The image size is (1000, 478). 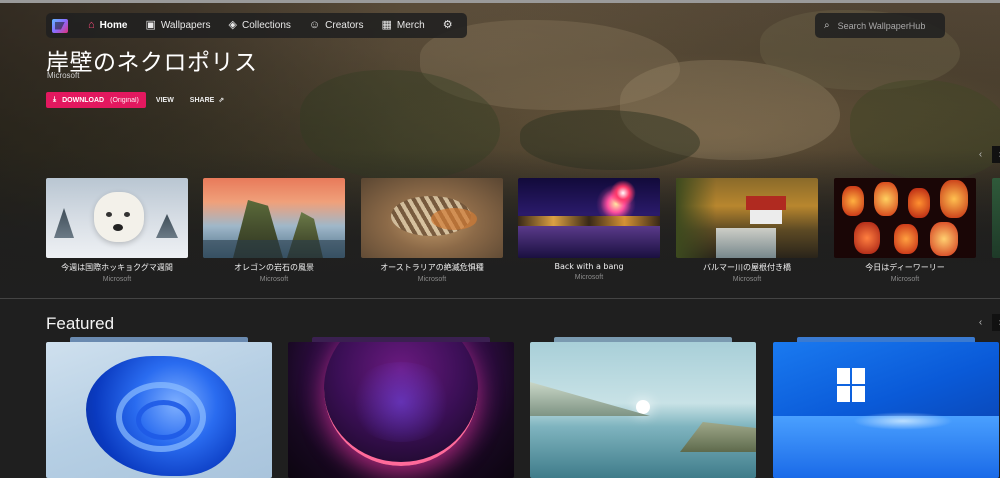 I want to click on nav-item-label: Collections, so click(x=266, y=25).